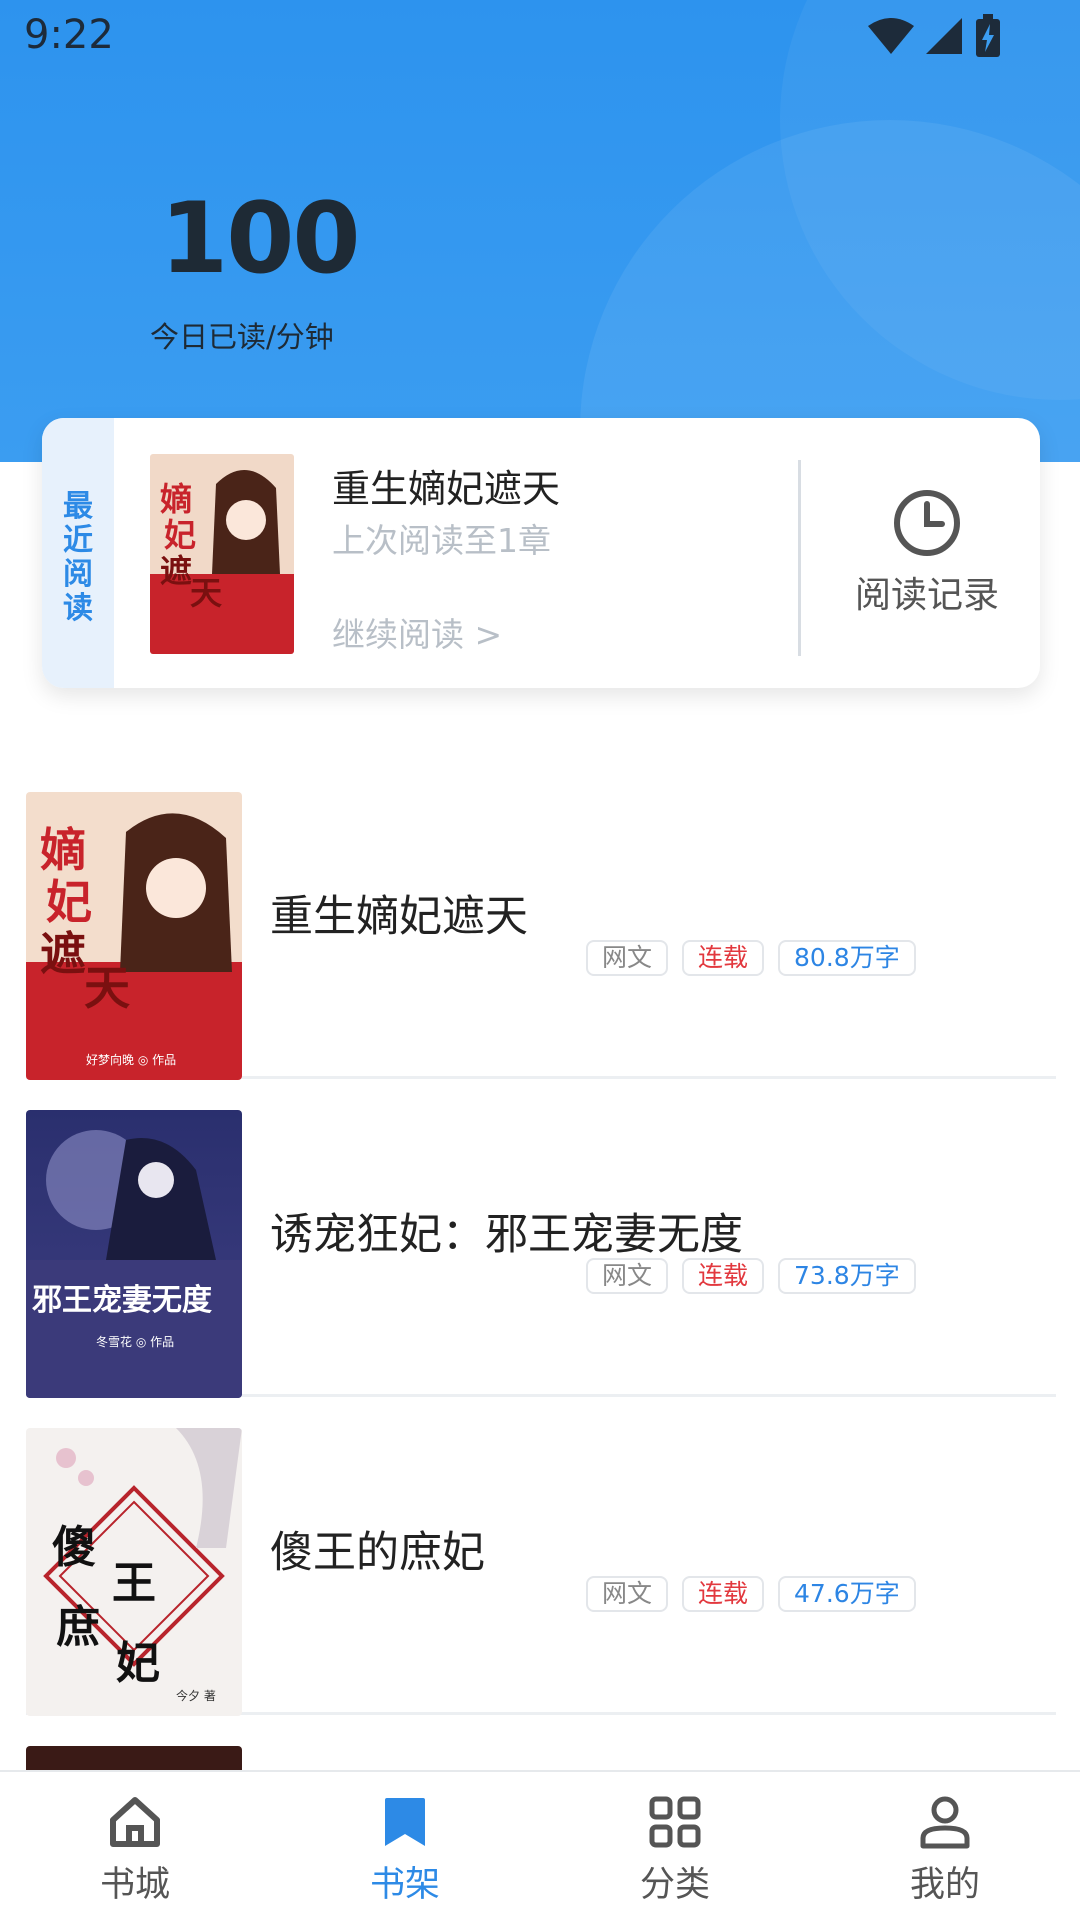 The width and height of the screenshot is (1080, 1922). I want to click on continue-reading-link: 继续阅读 >, so click(417, 632).